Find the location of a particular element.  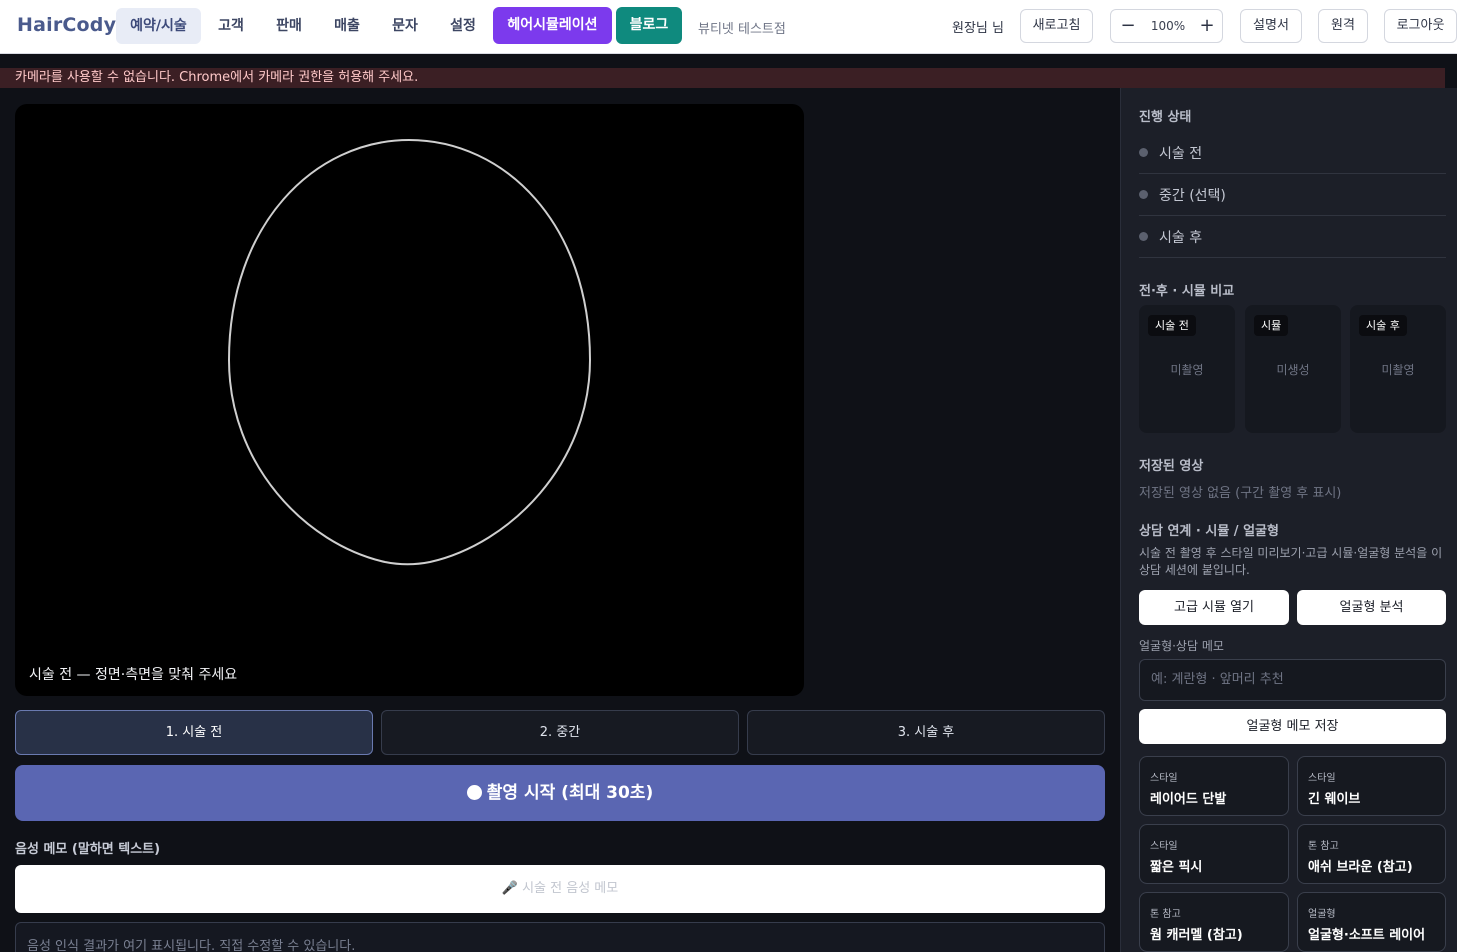

blog-button: 블로그 is located at coordinates (649, 25).